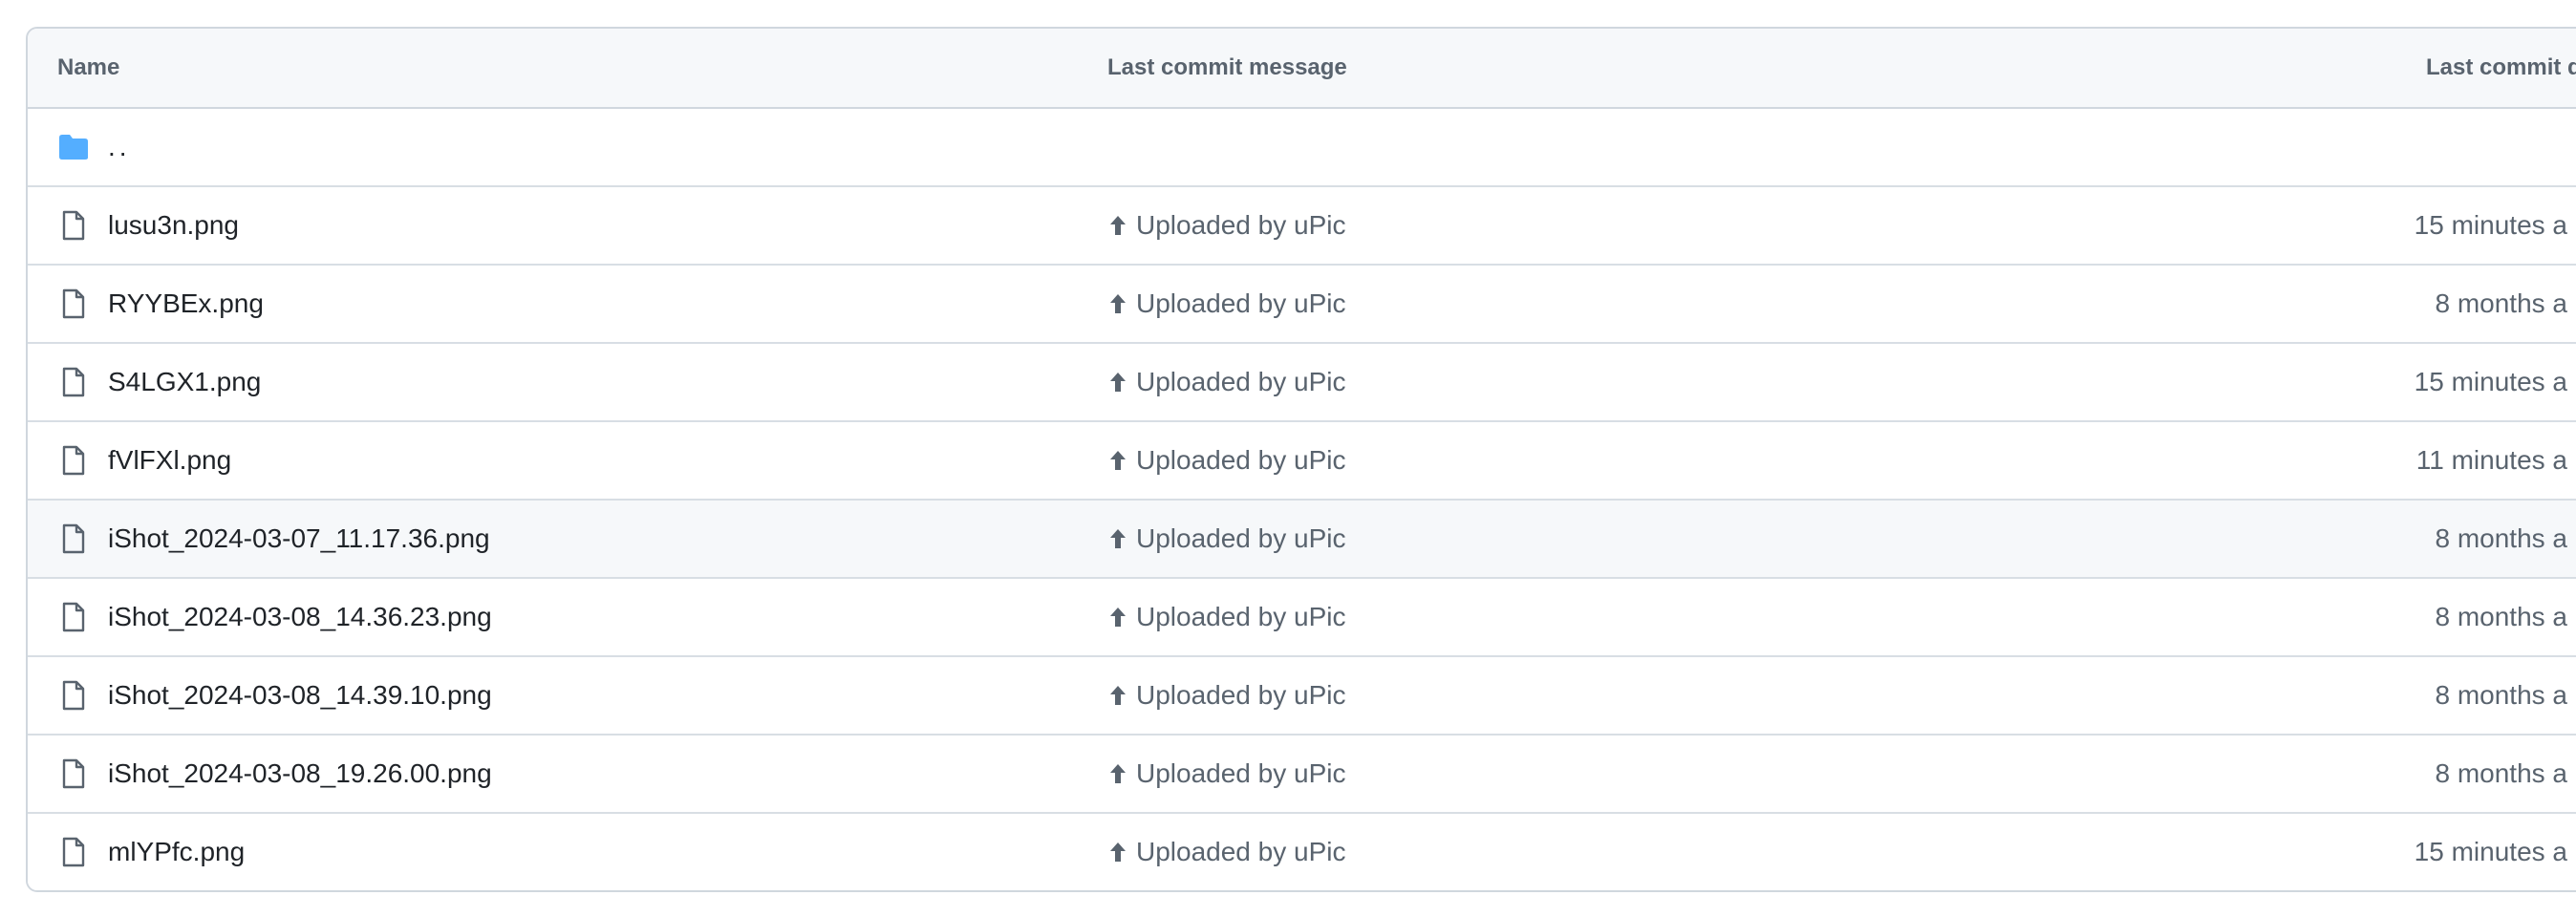  Describe the element at coordinates (300, 696) in the screenshot. I see `file-name-link: iShot_2024-03-08_14.39.10.png` at that location.